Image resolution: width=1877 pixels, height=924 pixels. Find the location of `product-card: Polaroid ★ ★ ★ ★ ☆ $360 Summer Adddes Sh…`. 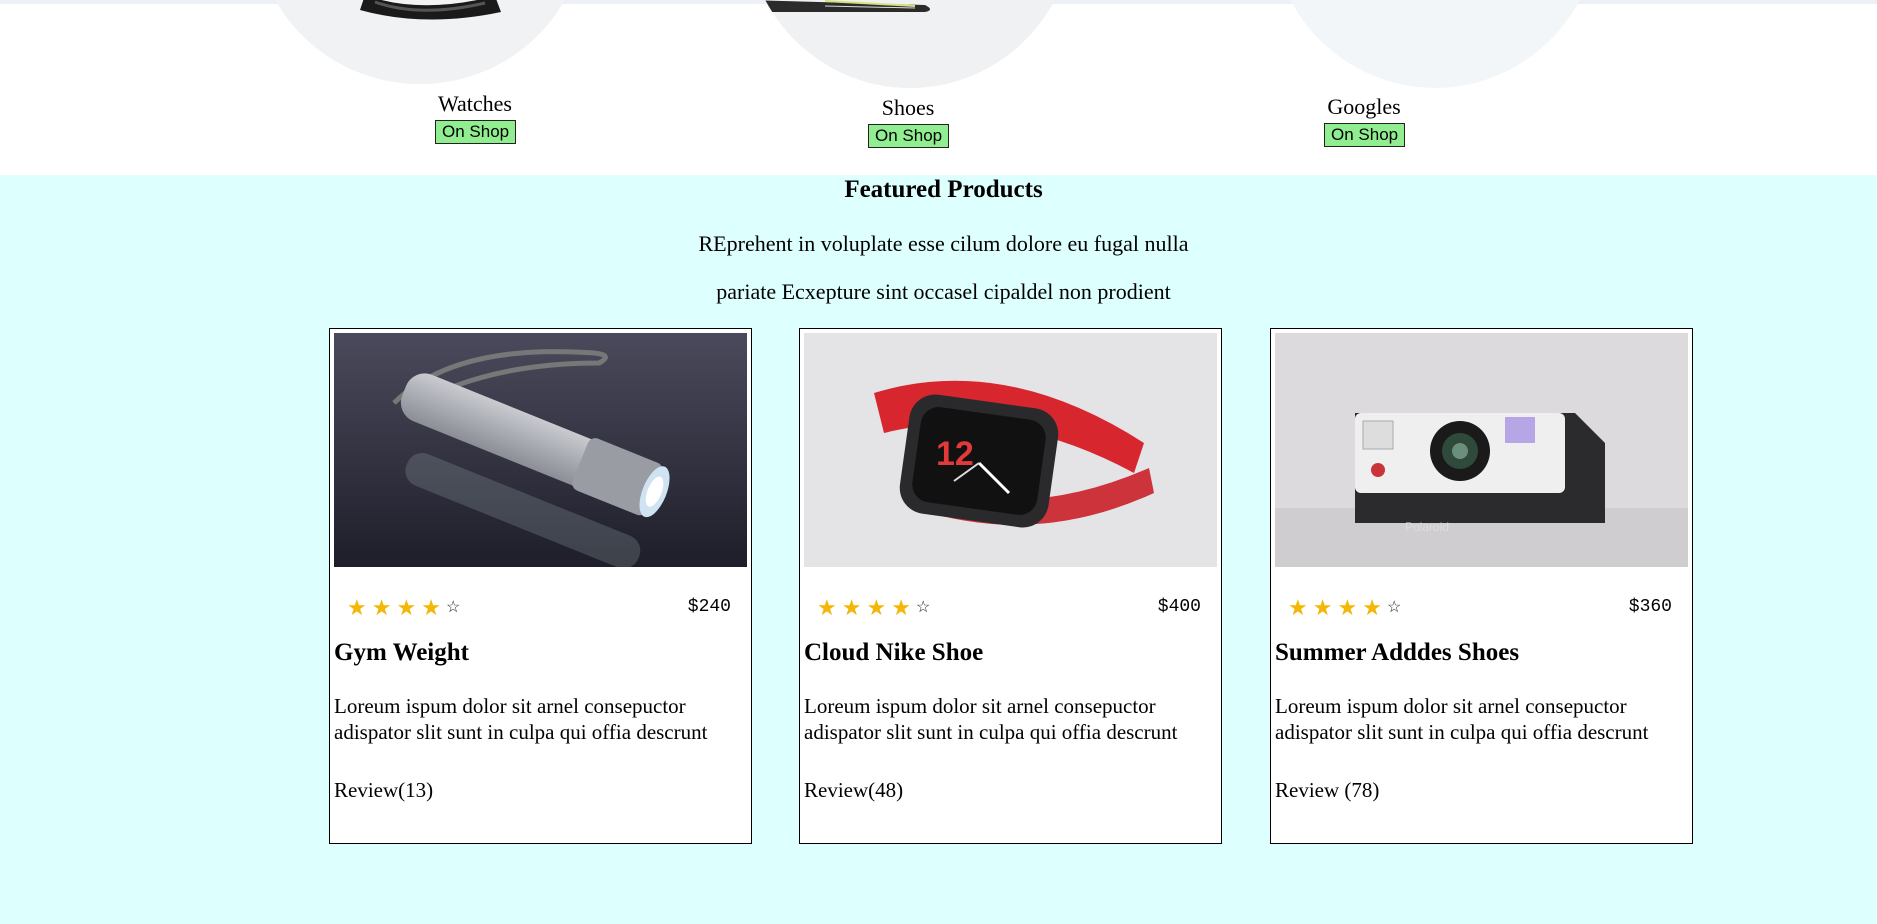

product-card: Polaroid ★ ★ ★ ★ ☆ $360 Summer Adddes Sh… is located at coordinates (1481, 586).